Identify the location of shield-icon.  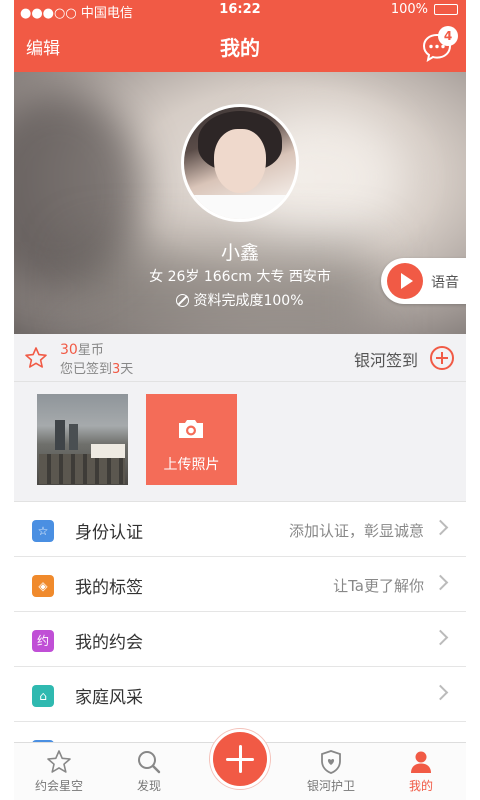
(331, 762).